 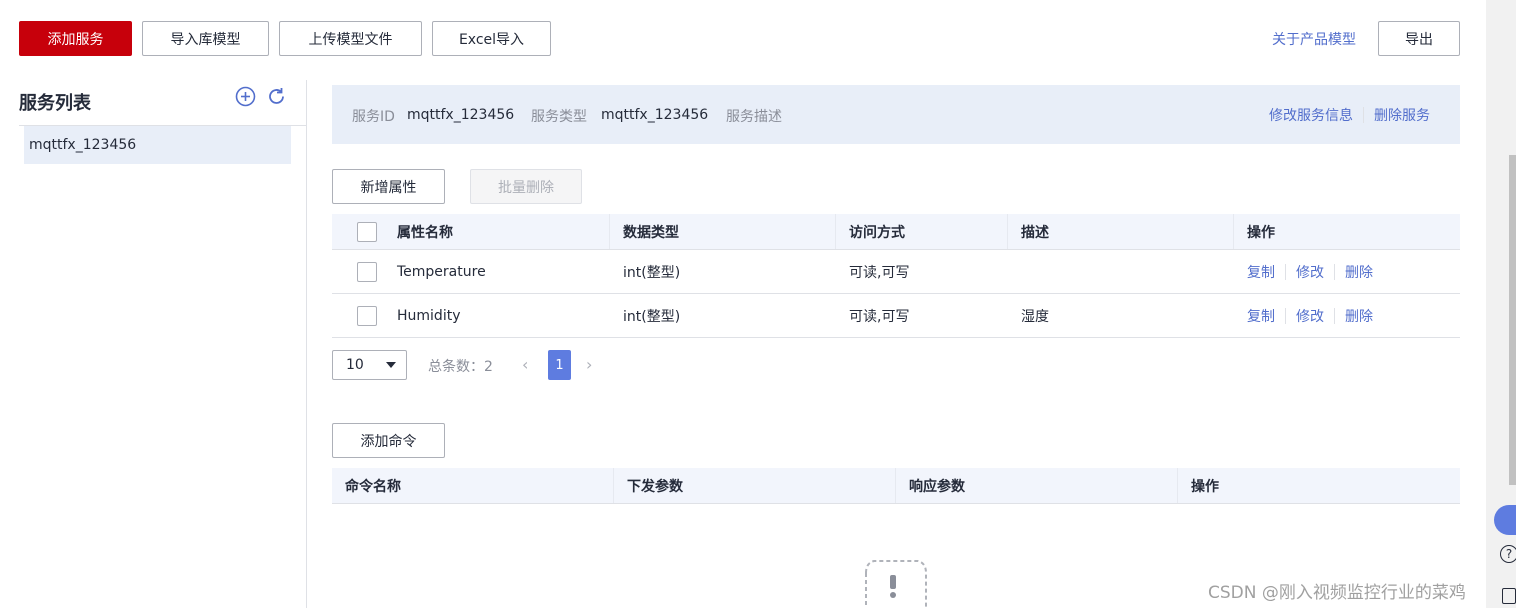 I want to click on service-type-label: 服务类型, so click(x=559, y=117).